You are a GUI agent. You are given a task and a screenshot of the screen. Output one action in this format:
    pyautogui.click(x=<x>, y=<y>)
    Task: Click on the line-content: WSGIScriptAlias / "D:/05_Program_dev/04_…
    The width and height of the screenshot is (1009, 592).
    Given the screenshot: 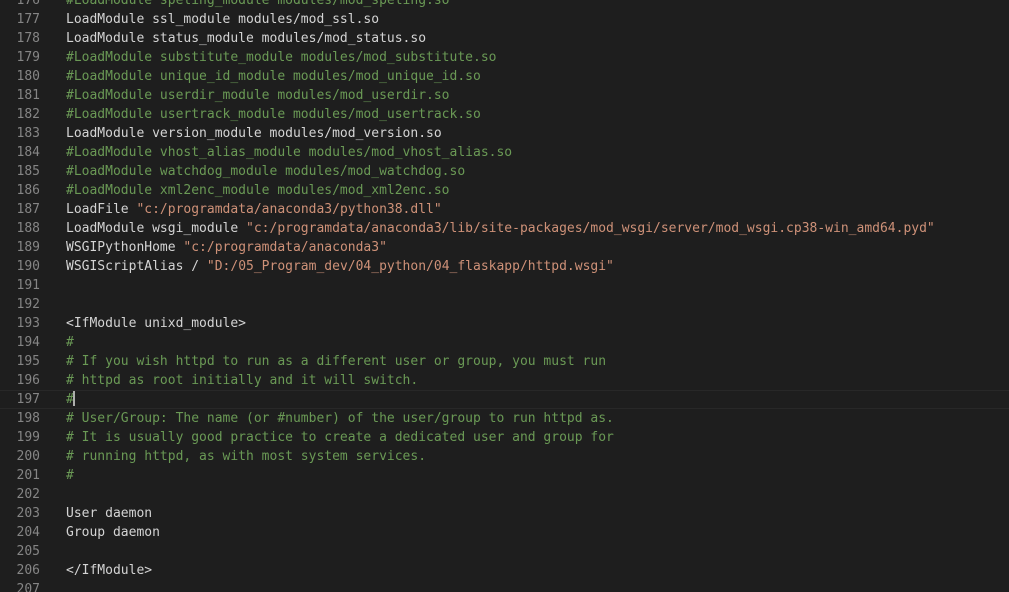 What is the action you would take?
    pyautogui.click(x=340, y=266)
    